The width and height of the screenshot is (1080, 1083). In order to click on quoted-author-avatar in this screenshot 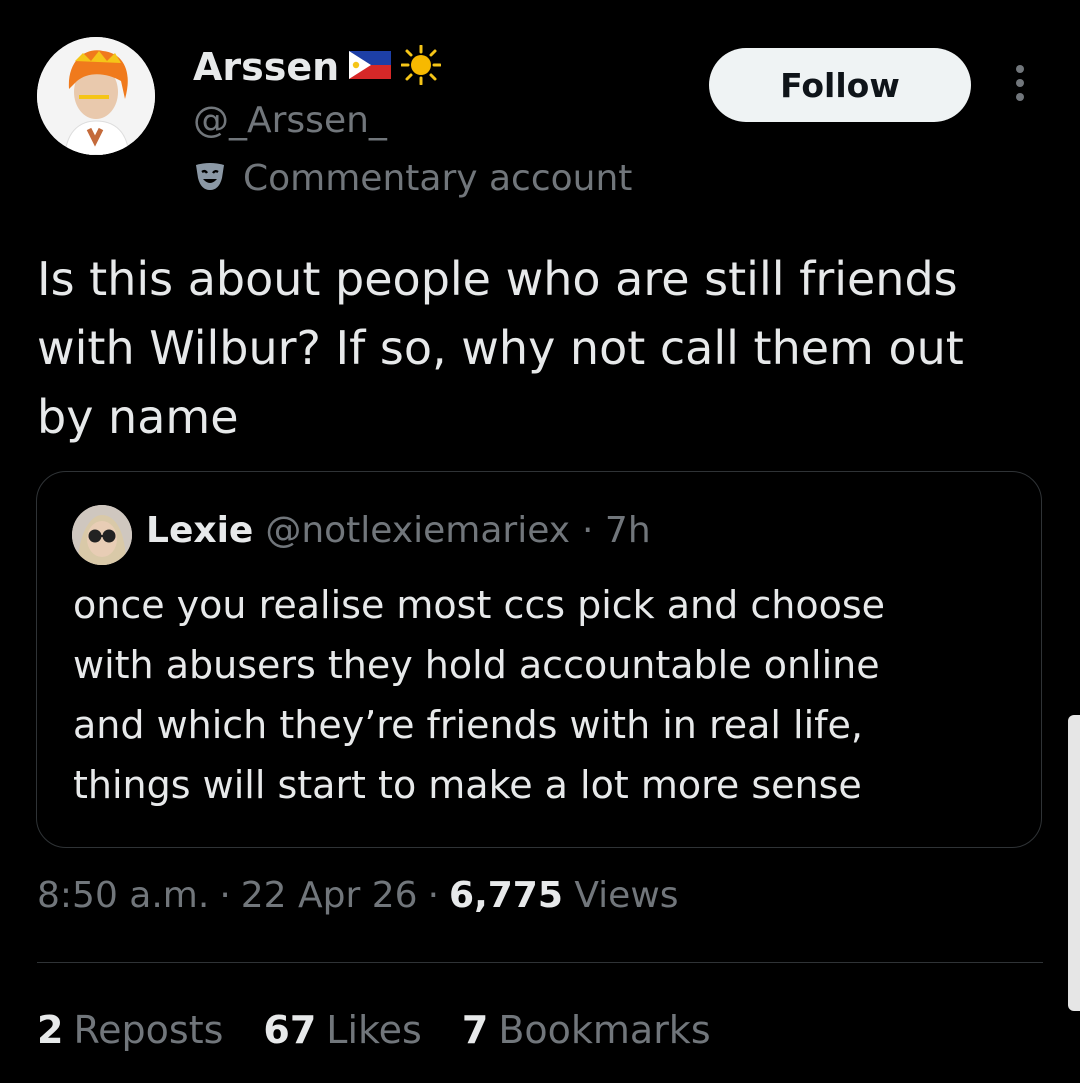, I will do `click(102, 535)`.